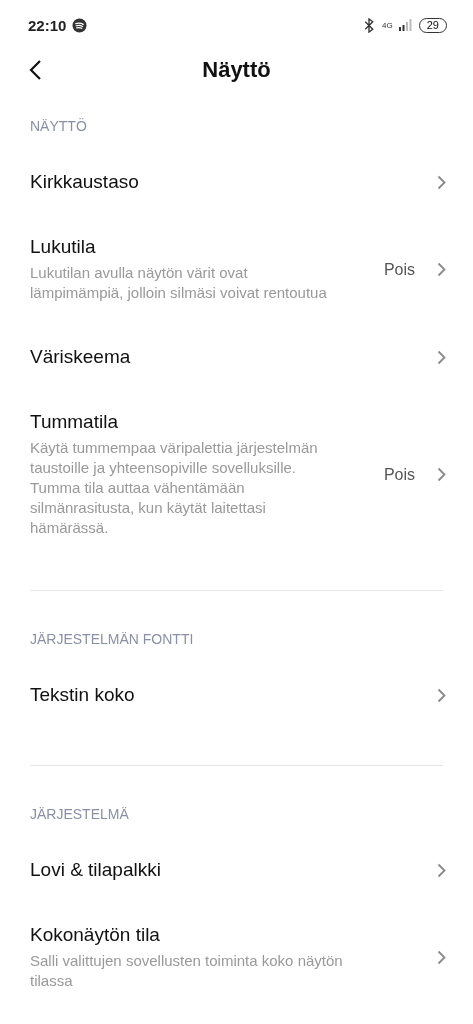 This screenshot has height=1024, width=473. What do you see at coordinates (95, 935) in the screenshot?
I see `item-title: Kokonäytön tila` at bounding box center [95, 935].